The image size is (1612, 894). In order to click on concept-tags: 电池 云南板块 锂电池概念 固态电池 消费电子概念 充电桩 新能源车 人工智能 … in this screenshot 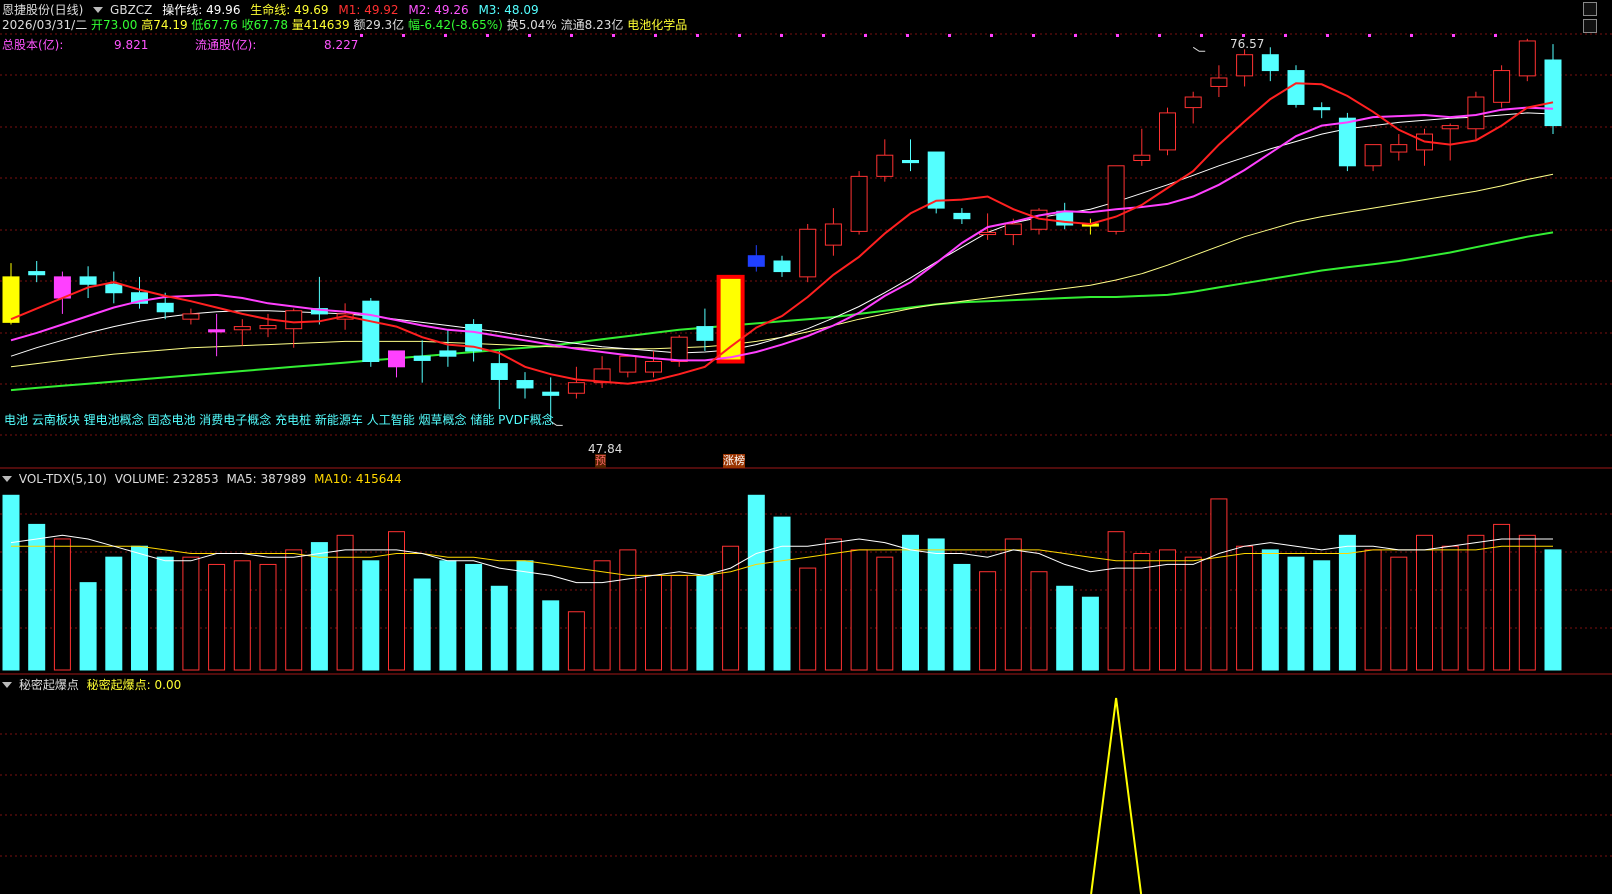, I will do `click(279, 420)`.